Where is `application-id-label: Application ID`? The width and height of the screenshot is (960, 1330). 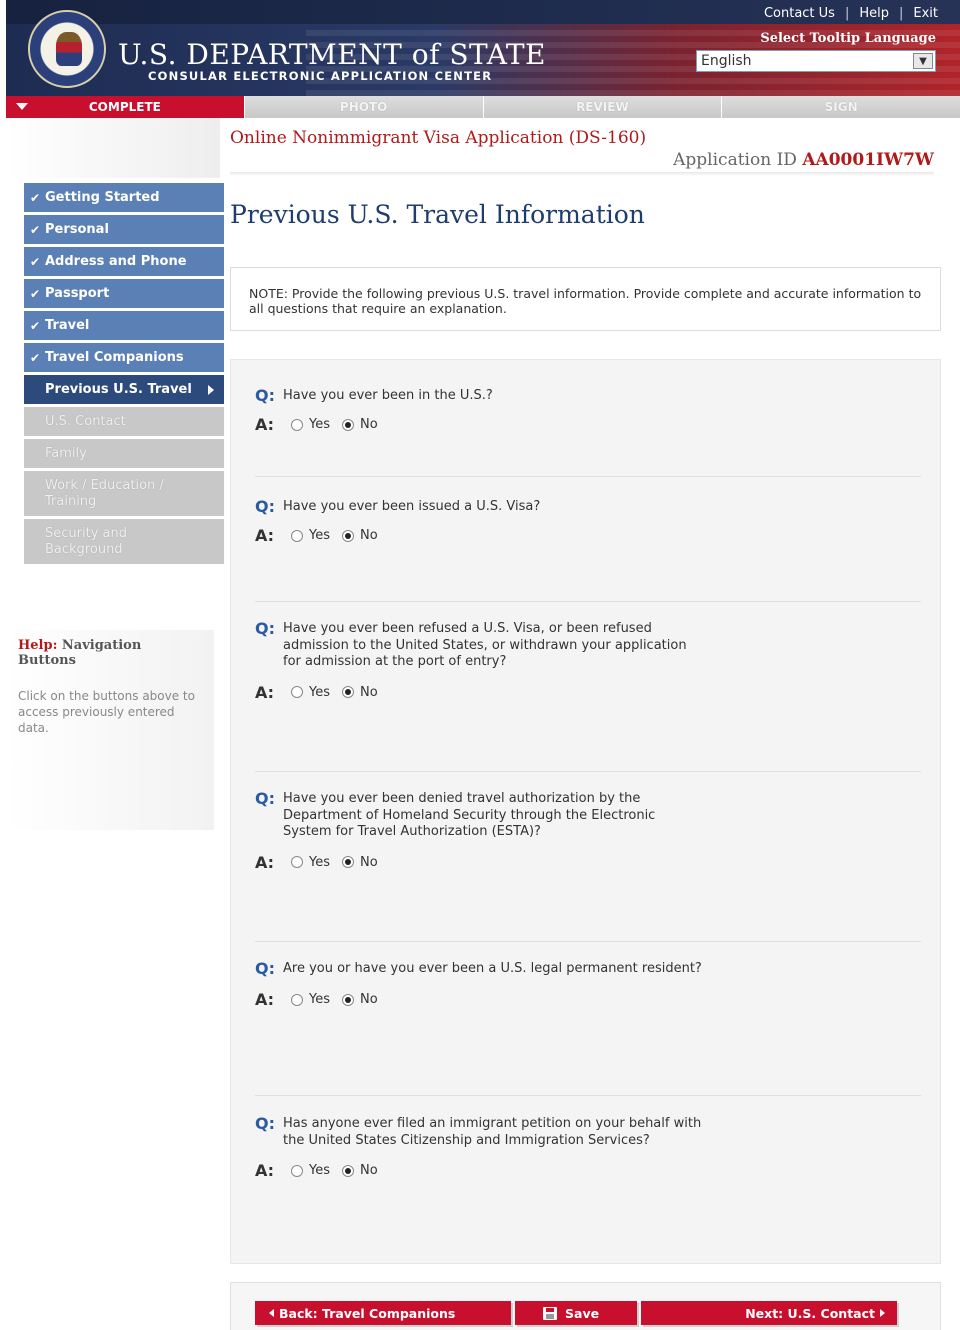 application-id-label: Application ID is located at coordinates (735, 160).